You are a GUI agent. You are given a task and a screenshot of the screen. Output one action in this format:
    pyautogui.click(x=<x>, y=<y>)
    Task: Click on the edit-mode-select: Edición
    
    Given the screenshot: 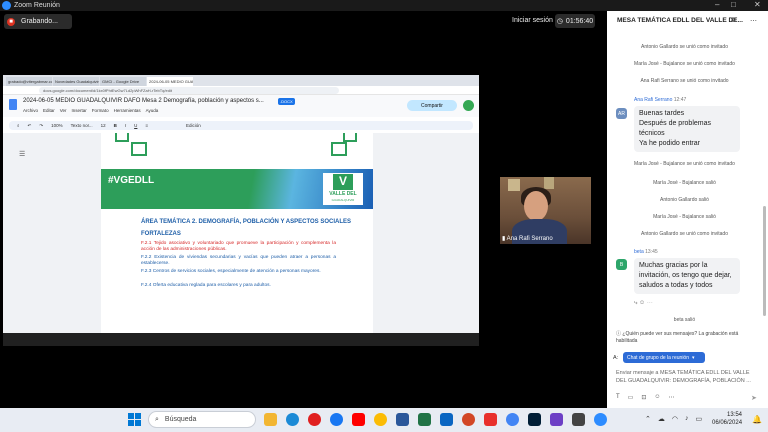 What is the action you would take?
    pyautogui.click(x=193, y=125)
    